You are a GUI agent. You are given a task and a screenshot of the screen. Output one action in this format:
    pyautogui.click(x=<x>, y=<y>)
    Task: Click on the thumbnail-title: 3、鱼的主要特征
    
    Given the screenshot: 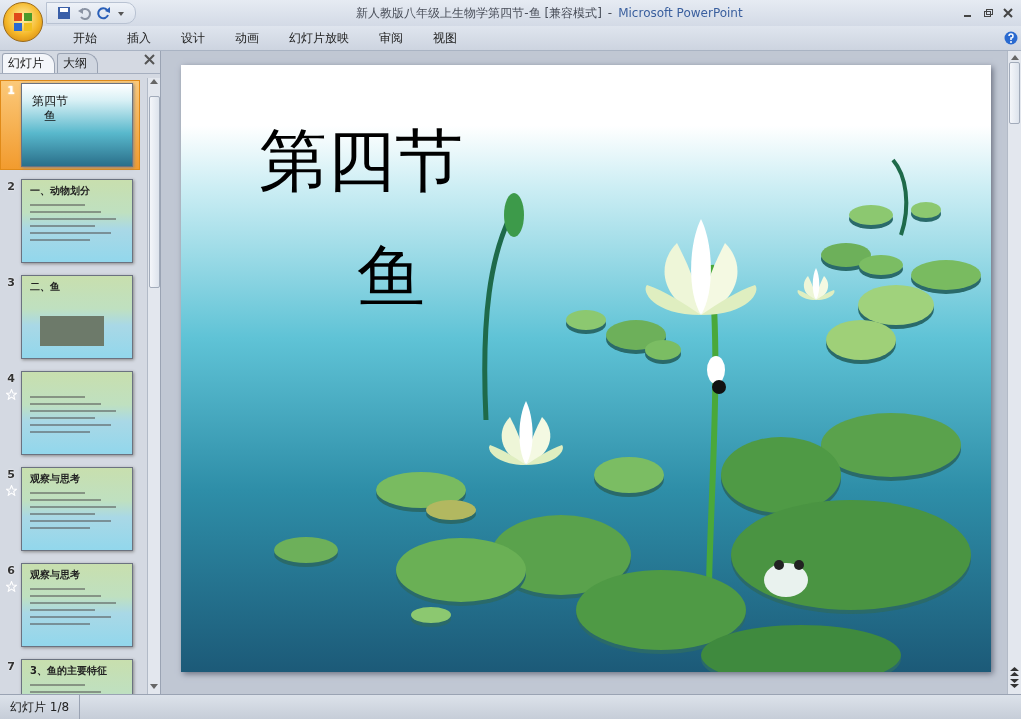 What is the action you would take?
    pyautogui.click(x=68, y=671)
    